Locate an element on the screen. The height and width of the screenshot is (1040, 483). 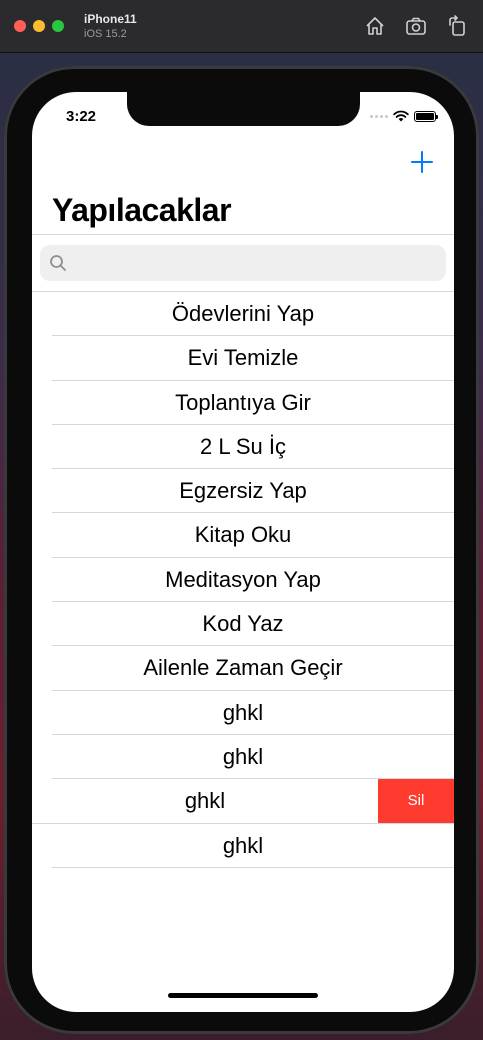
todo-label: Kitap Oku is located at coordinates (243, 535).